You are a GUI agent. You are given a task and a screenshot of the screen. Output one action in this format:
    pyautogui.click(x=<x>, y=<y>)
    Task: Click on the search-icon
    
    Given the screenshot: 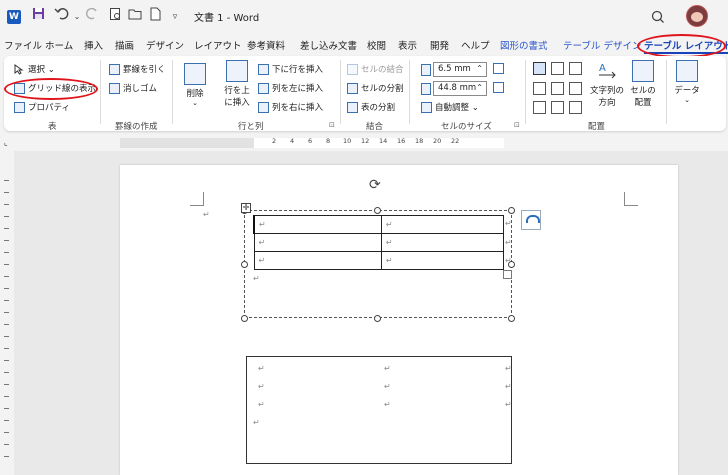 What is the action you would take?
    pyautogui.click(x=658, y=17)
    